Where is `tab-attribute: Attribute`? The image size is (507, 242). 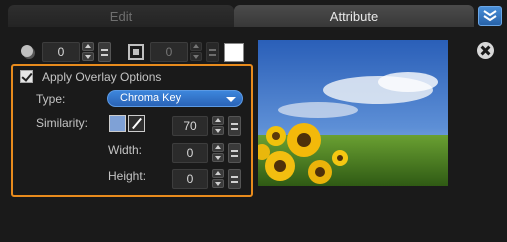
tab-attribute: Attribute is located at coordinates (354, 16).